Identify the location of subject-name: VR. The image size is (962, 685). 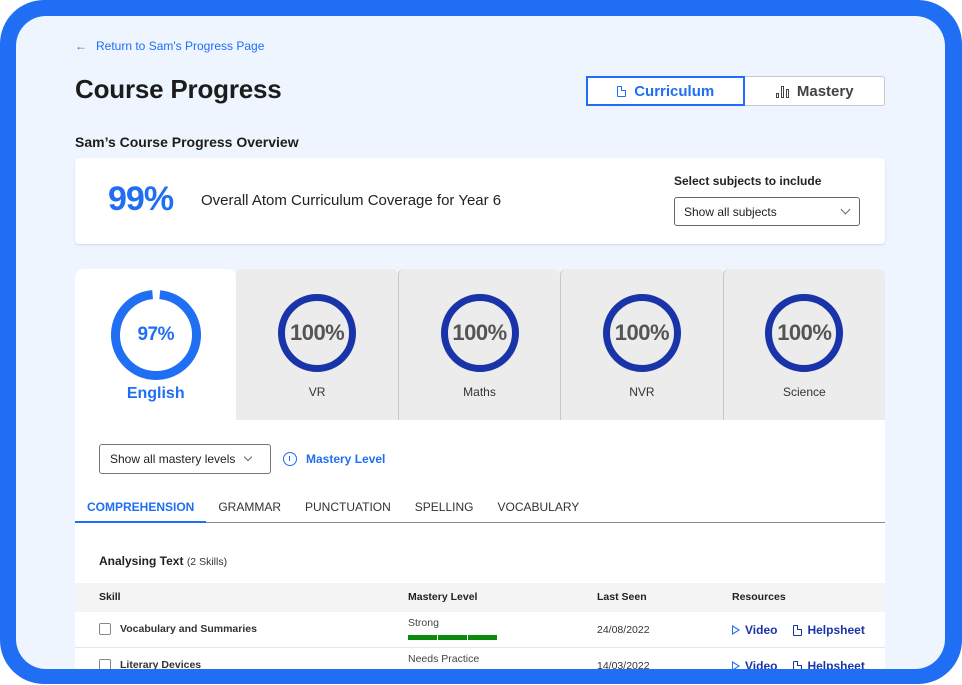
(317, 392).